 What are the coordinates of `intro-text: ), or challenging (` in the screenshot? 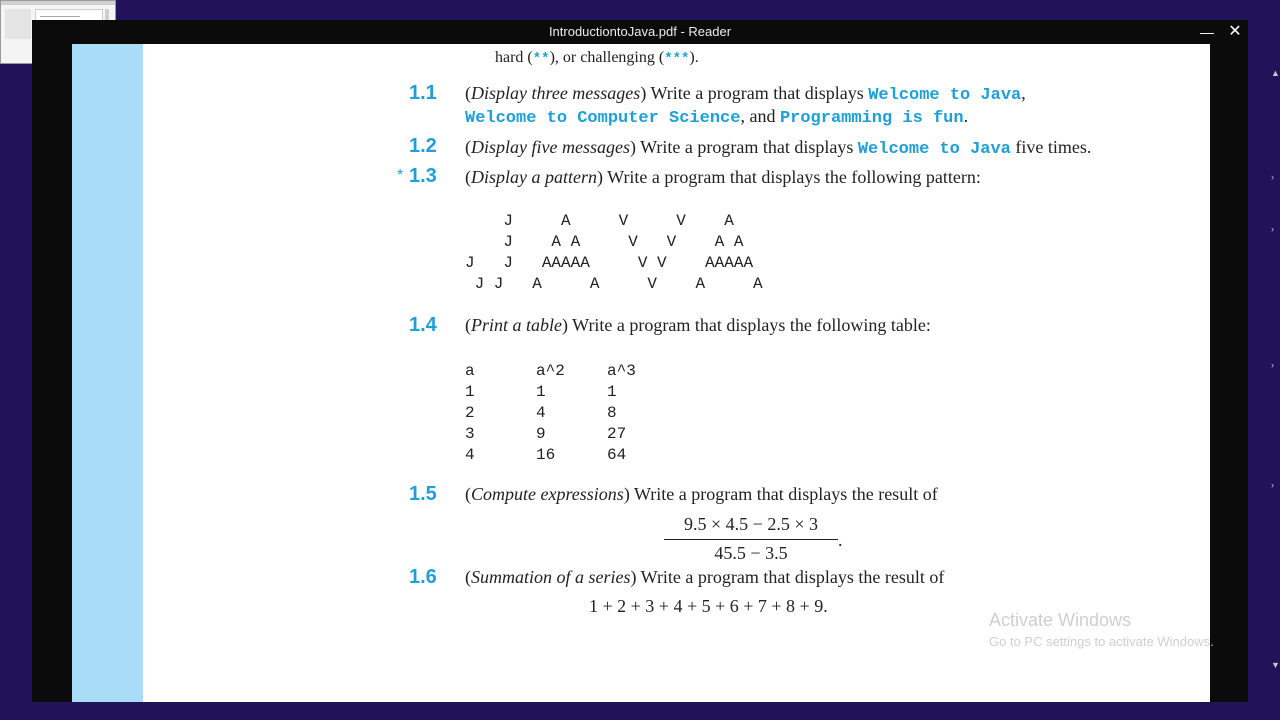 It's located at (607, 57).